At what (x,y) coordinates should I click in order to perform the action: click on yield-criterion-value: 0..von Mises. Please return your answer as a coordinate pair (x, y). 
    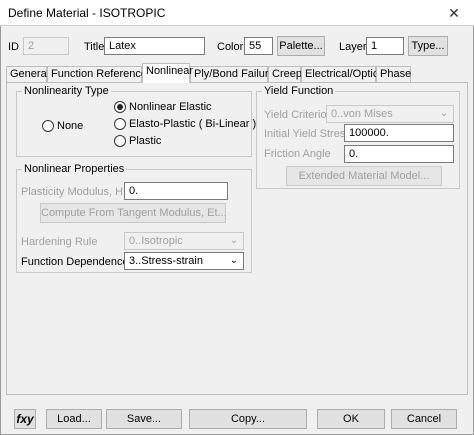
    Looking at the image, I should click on (362, 114).